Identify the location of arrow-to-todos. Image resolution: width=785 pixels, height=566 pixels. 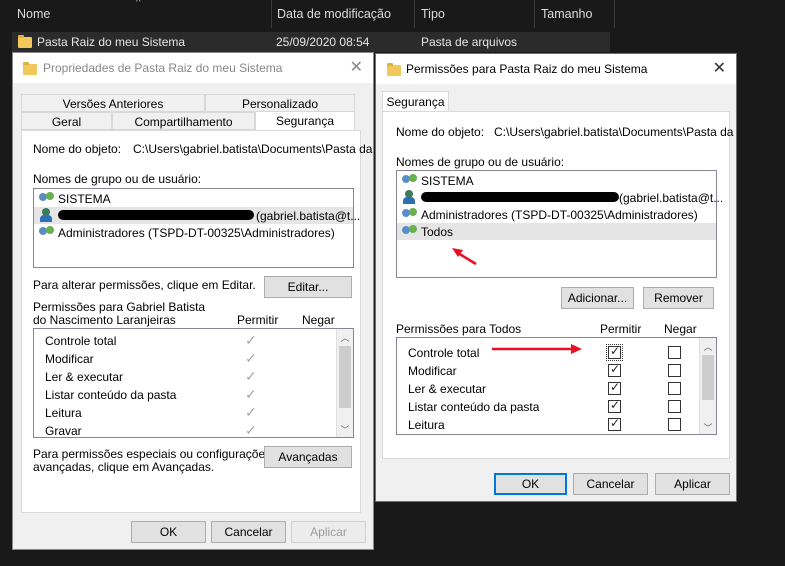
(464, 257).